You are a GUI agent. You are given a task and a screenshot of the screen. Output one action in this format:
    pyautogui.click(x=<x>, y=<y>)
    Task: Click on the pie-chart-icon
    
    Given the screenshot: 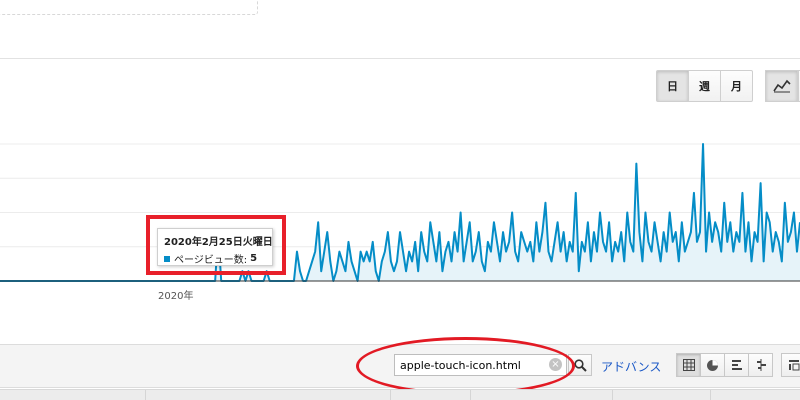 What is the action you would take?
    pyautogui.click(x=712, y=365)
    